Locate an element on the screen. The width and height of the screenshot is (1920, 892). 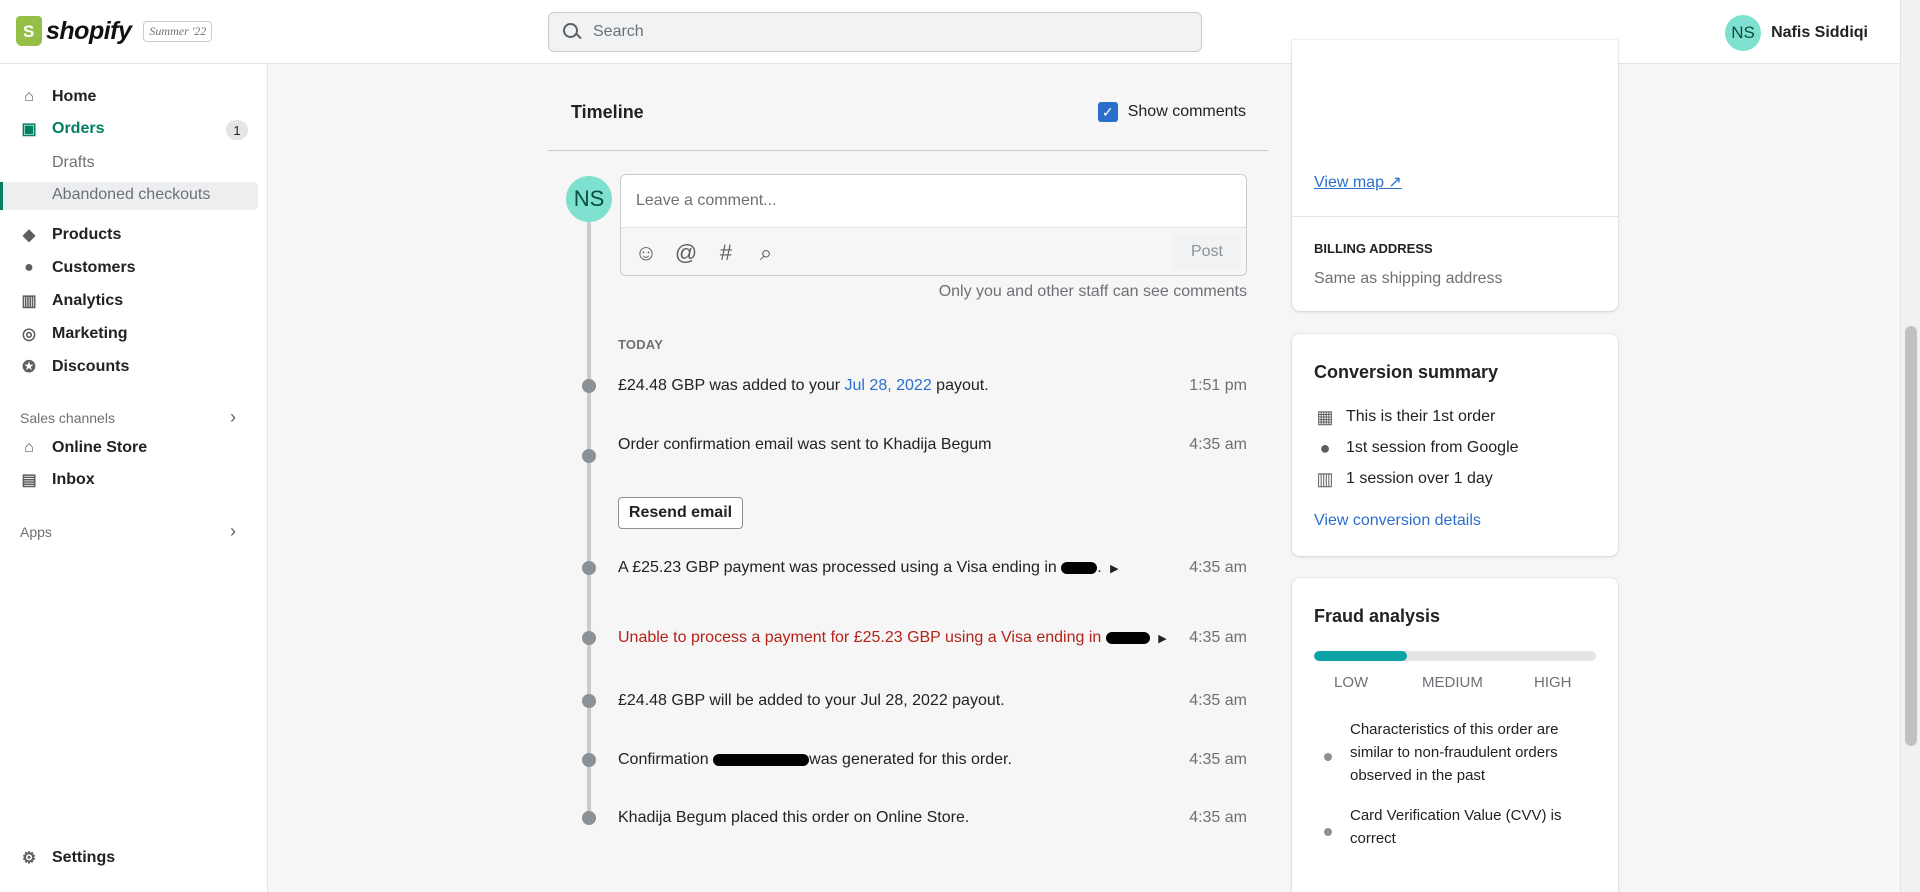
sidebar-item-customers: ● Customers is located at coordinates (78, 268).